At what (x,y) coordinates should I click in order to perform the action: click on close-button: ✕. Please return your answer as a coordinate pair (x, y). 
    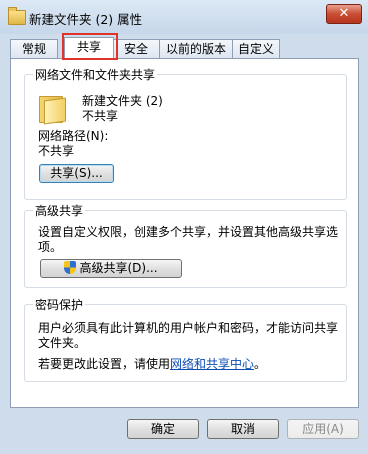
    Looking at the image, I should click on (344, 14).